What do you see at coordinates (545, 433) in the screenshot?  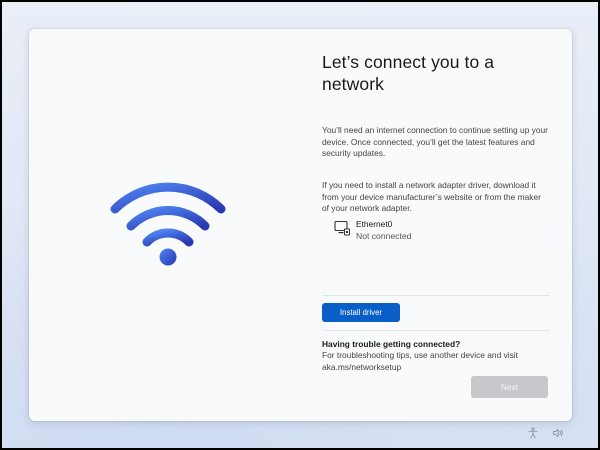 I see `taskbar-tray` at bounding box center [545, 433].